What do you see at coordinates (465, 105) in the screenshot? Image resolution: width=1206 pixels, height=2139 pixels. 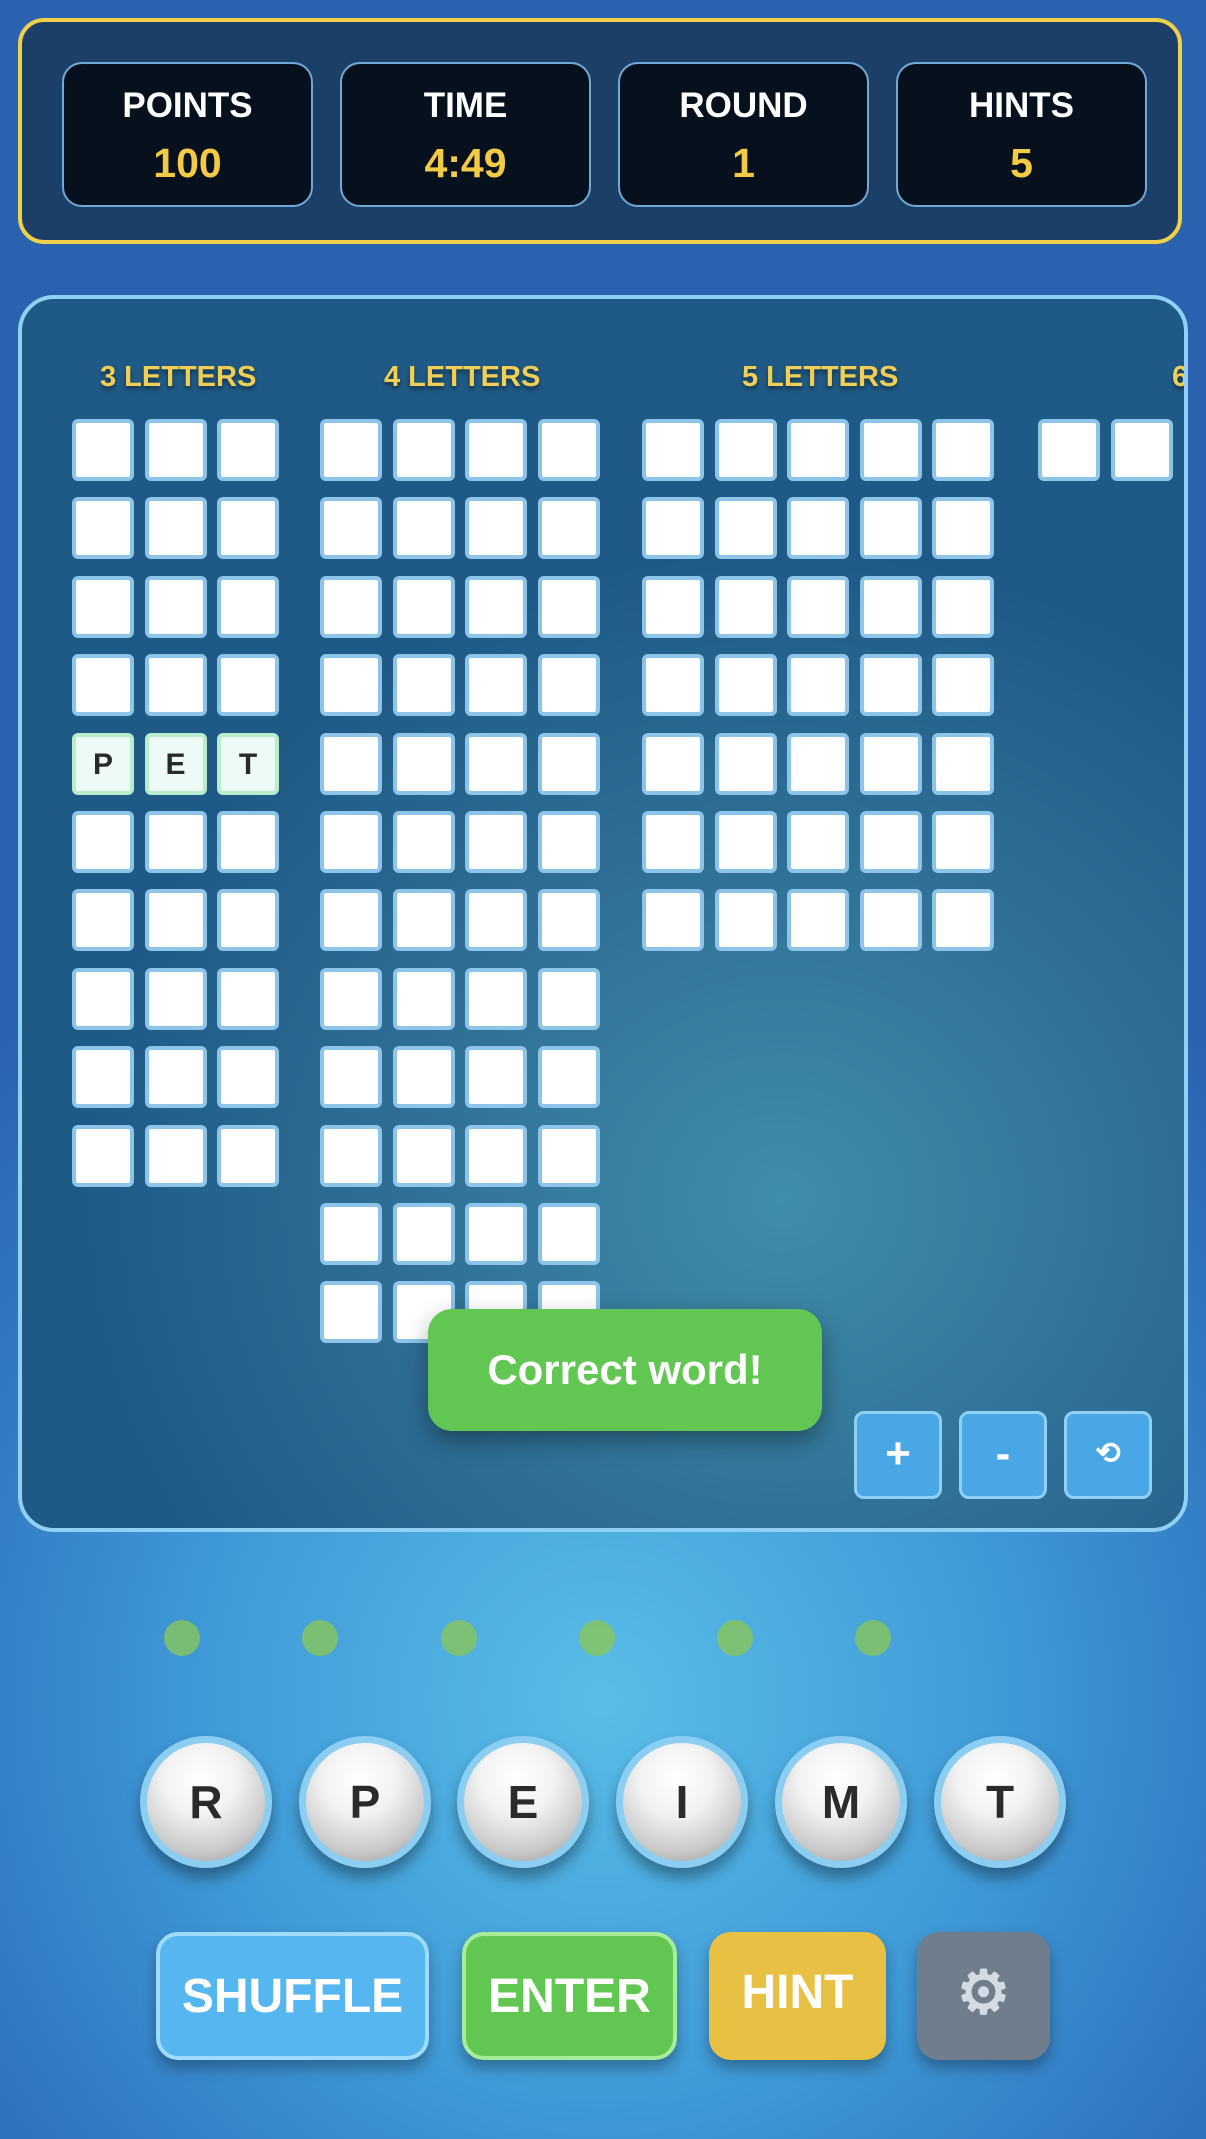 I see `time-label: TIME` at bounding box center [465, 105].